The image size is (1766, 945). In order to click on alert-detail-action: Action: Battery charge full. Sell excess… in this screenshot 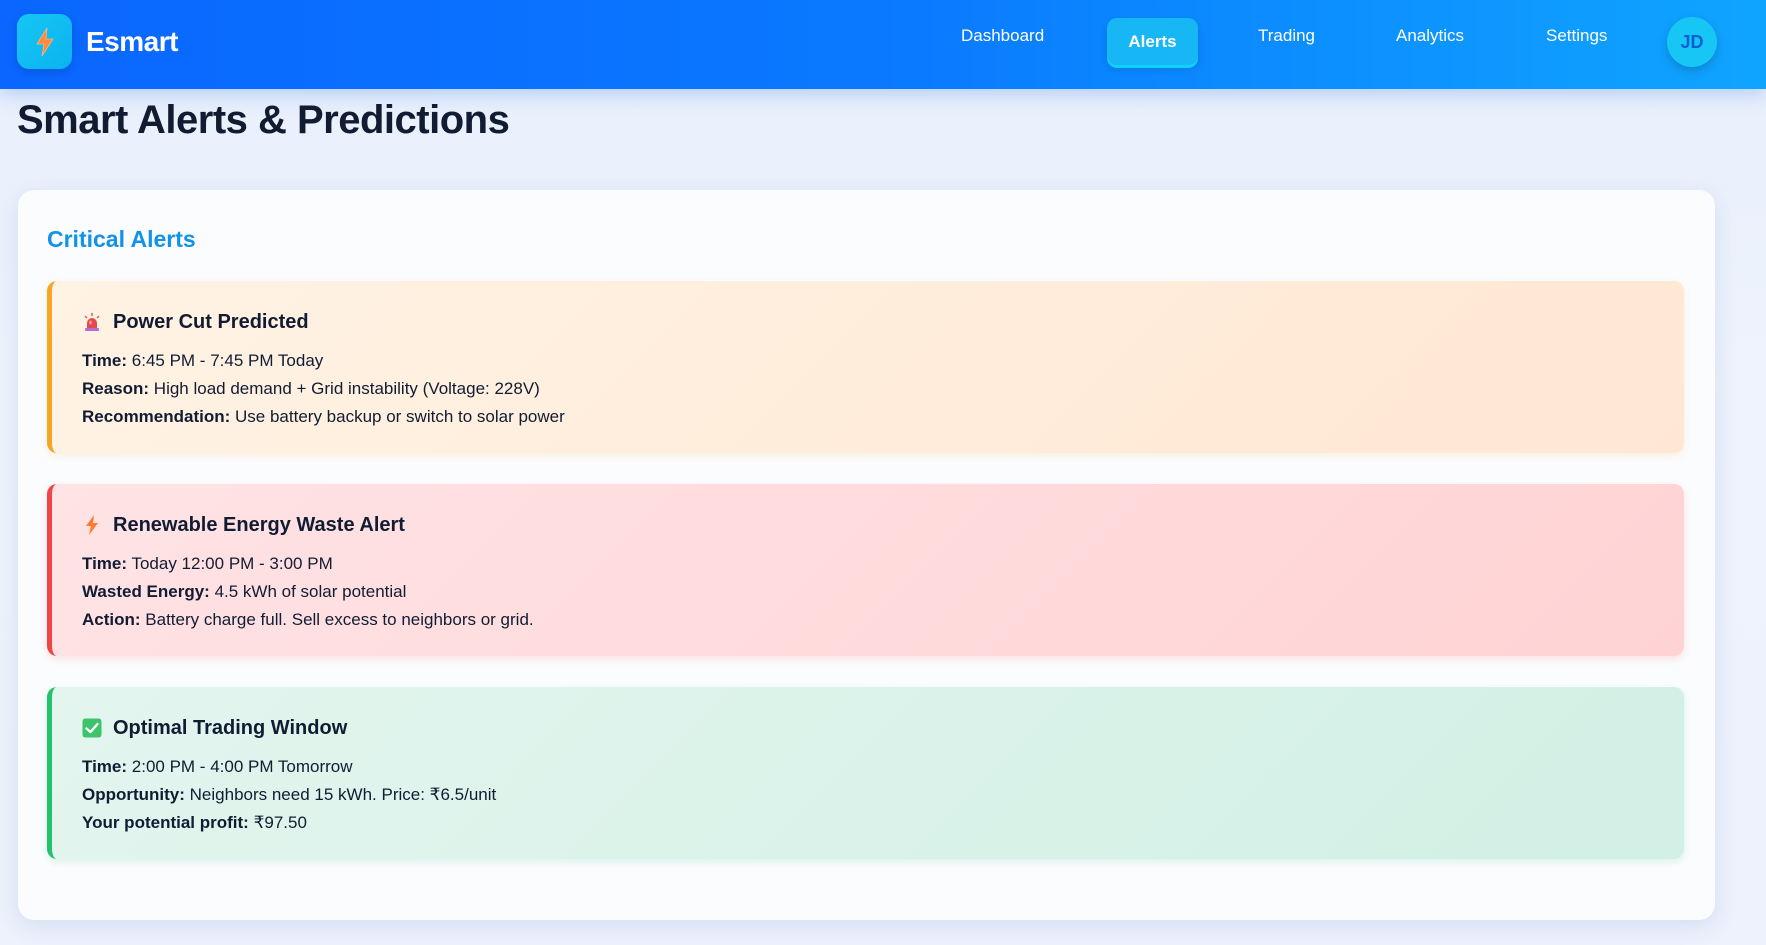, I will do `click(308, 619)`.